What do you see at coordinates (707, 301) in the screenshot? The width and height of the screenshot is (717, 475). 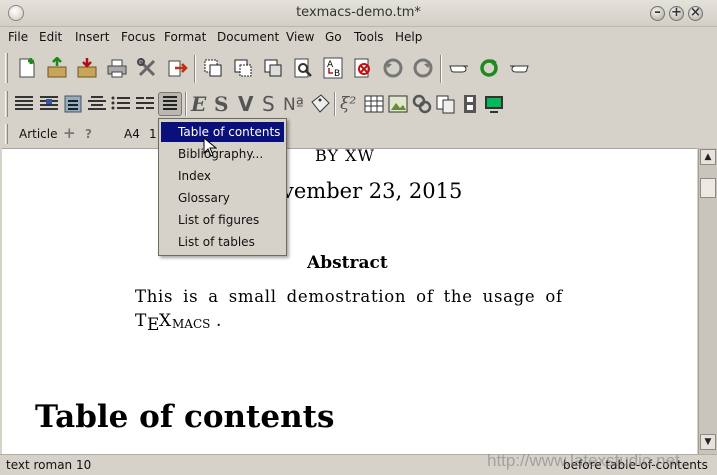 I see `vertical-scrollbar: ▲ ▼` at bounding box center [707, 301].